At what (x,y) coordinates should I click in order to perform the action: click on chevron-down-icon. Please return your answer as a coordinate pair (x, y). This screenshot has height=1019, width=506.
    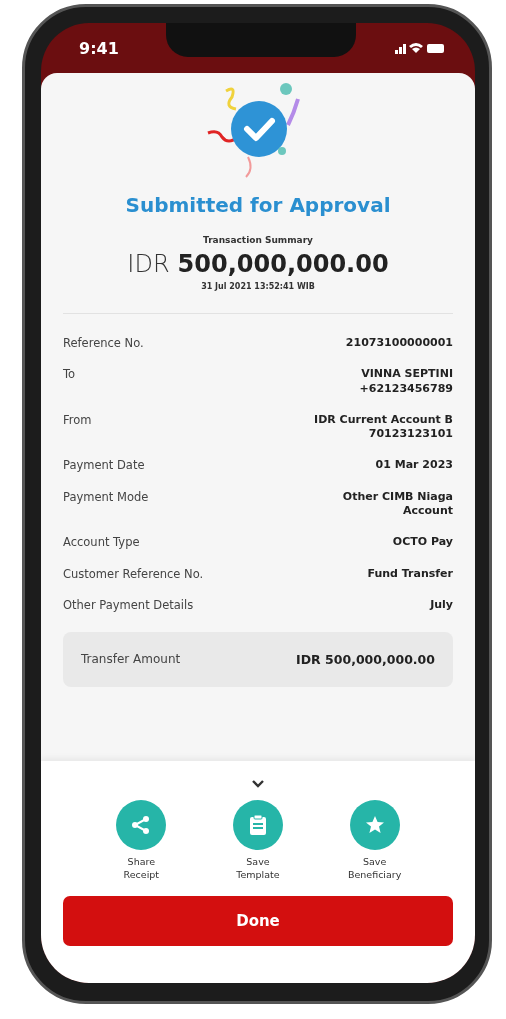
    Looking at the image, I should click on (258, 783).